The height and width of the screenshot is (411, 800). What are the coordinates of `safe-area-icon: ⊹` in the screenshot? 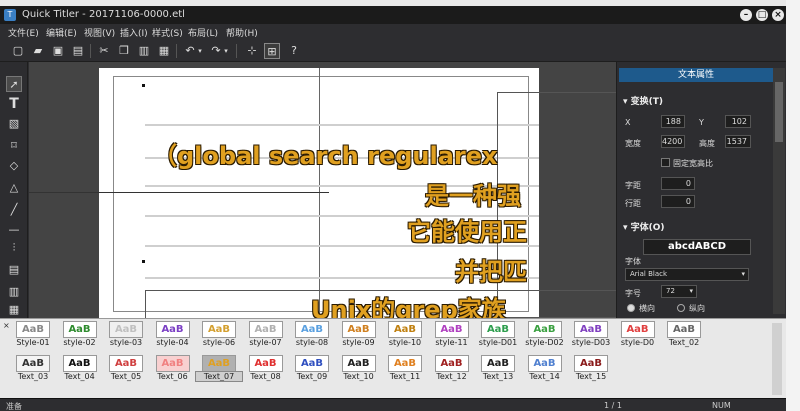 It's located at (252, 51).